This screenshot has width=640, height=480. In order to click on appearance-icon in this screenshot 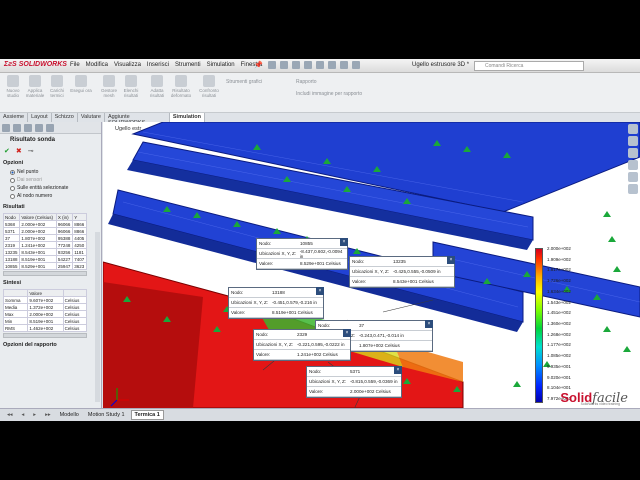, I will do `click(633, 177)`.